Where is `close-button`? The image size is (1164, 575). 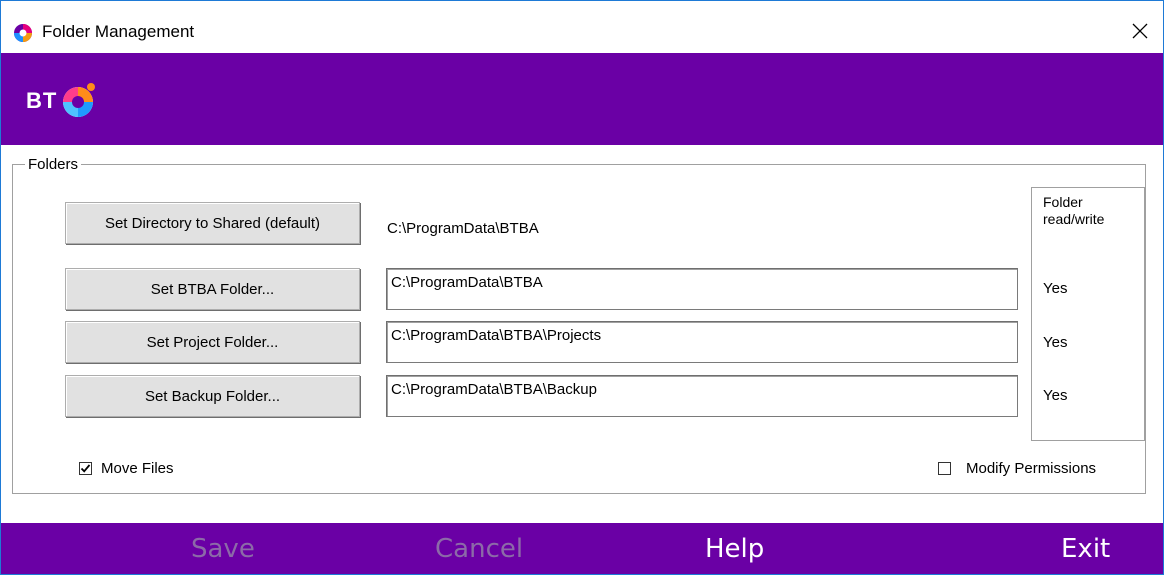
close-button is located at coordinates (1140, 31).